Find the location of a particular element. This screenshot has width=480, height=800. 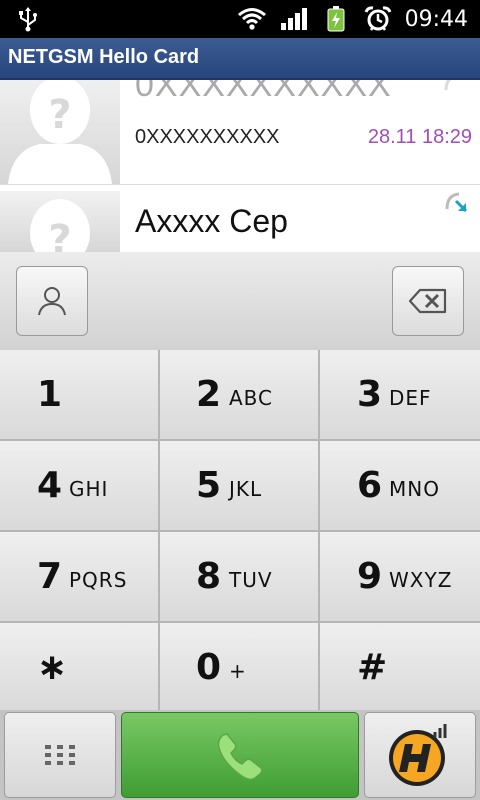

key-6: 6 MNO is located at coordinates (400, 485).